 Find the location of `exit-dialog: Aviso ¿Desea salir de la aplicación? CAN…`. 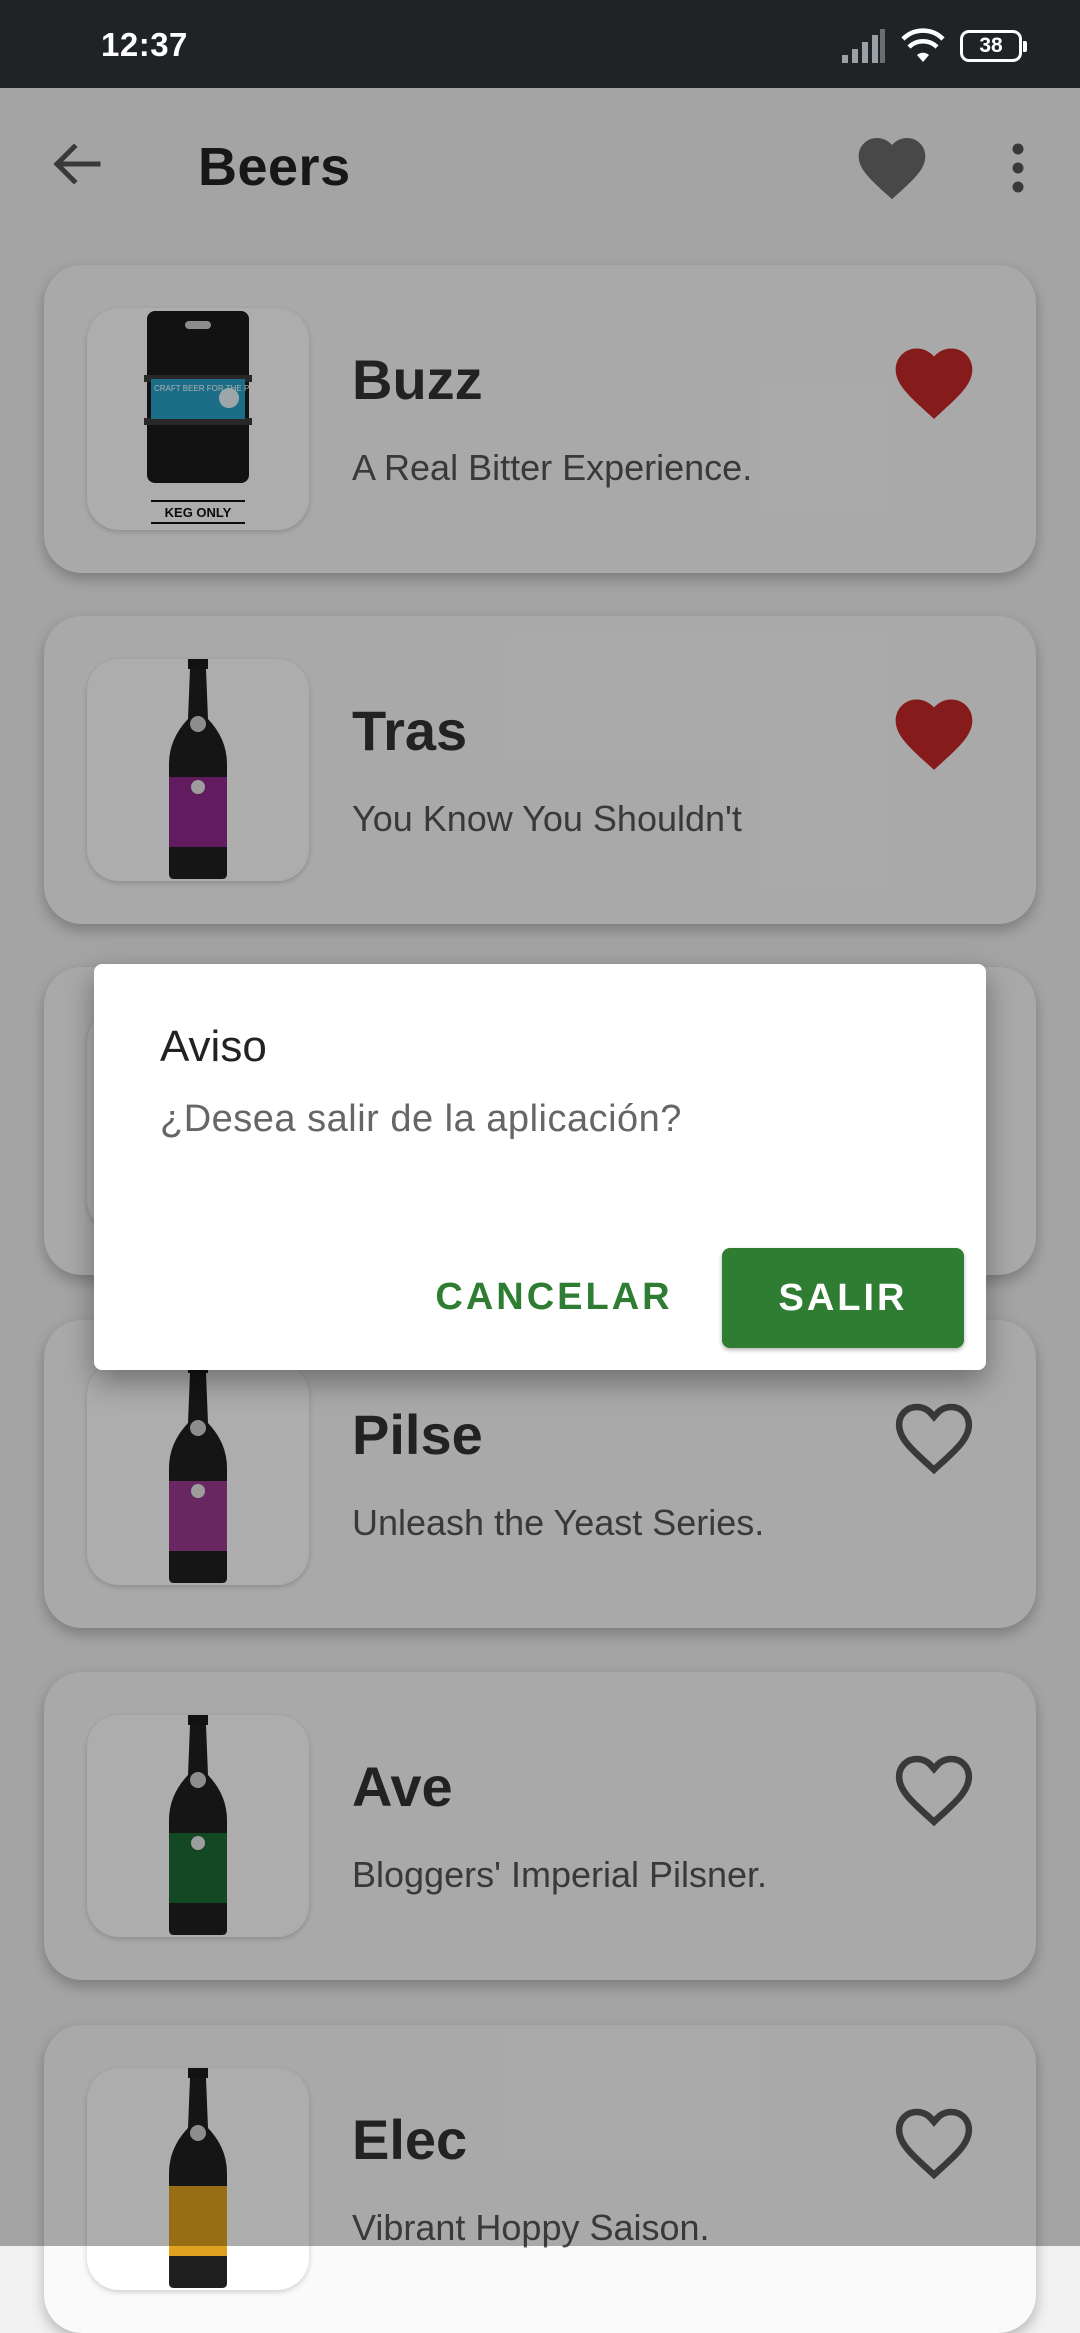

exit-dialog: Aviso ¿Desea salir de la aplicación? CAN… is located at coordinates (540, 1167).